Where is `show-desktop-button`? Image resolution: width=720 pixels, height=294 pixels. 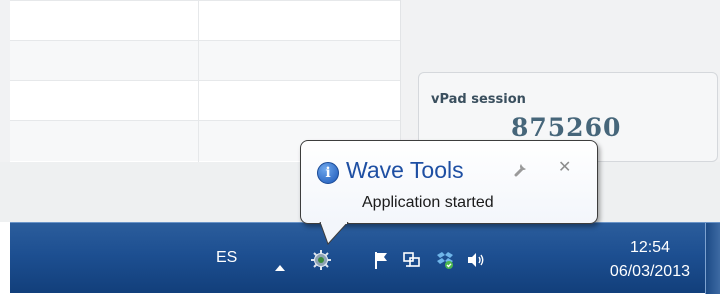 show-desktop-button is located at coordinates (712, 258).